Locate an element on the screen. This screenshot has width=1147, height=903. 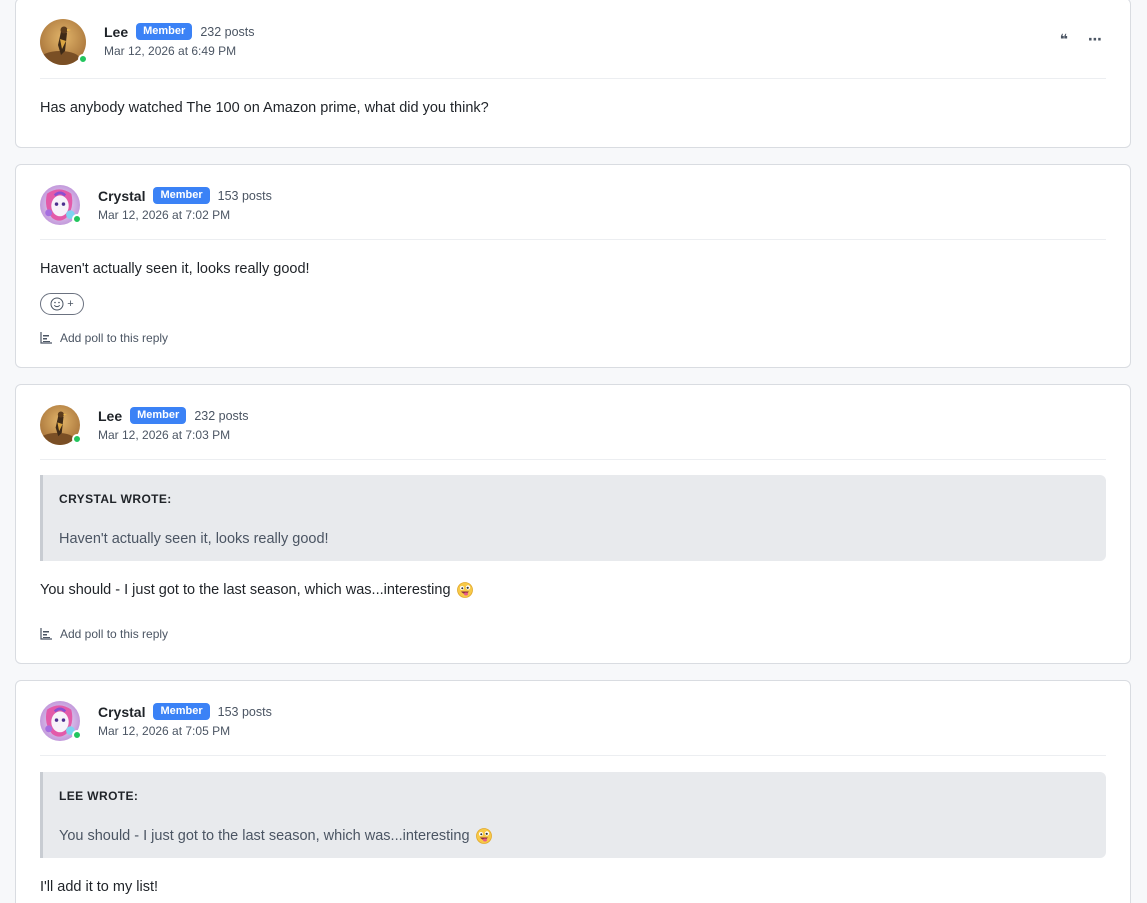
post-actions: ❝ ⋯ is located at coordinates (1081, 39).